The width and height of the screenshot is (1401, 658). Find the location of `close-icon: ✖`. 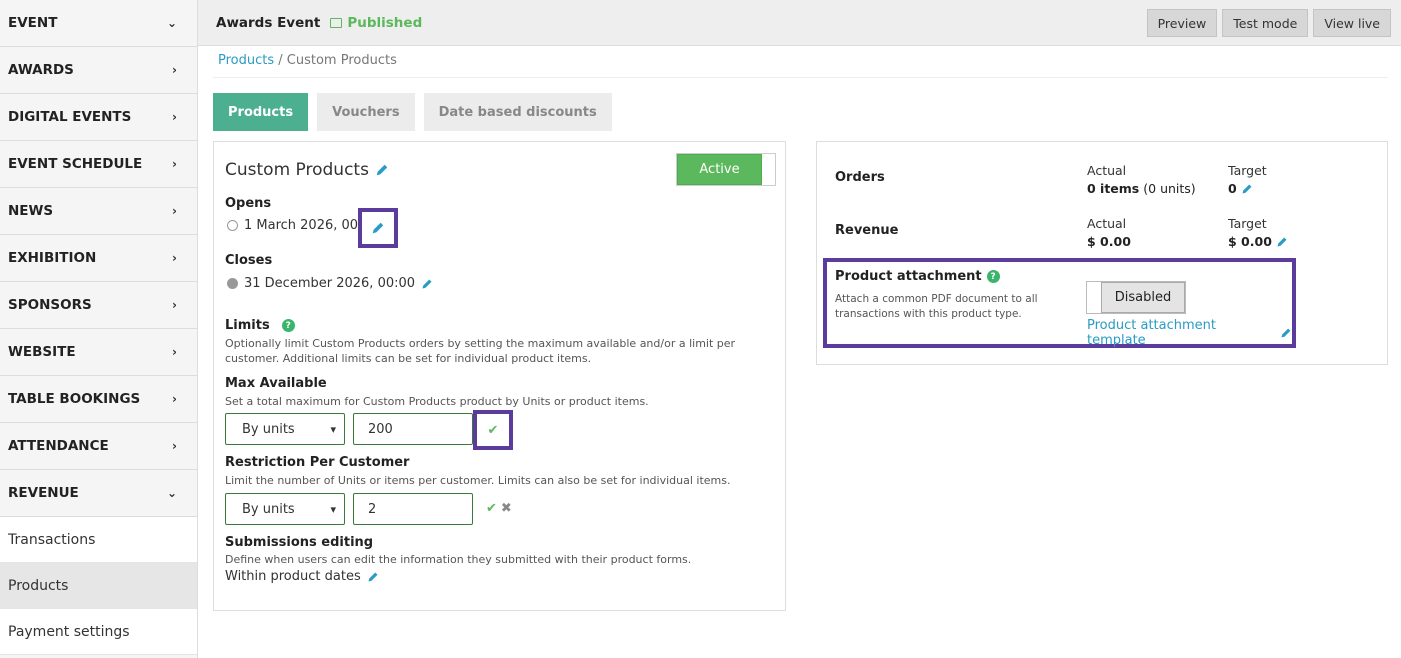

close-icon: ✖ is located at coordinates (506, 508).